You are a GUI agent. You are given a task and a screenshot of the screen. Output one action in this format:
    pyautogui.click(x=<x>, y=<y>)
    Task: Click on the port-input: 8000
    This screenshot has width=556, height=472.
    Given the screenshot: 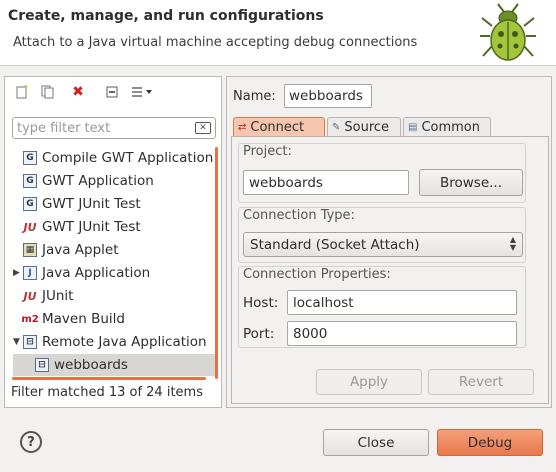 What is the action you would take?
    pyautogui.click(x=402, y=333)
    